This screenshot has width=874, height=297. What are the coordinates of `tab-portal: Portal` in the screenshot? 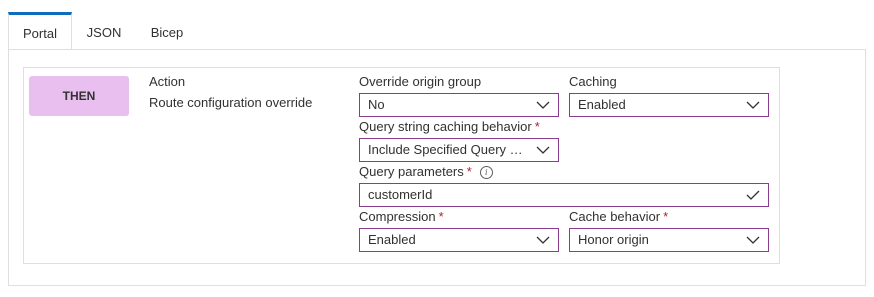 It's located at (40, 30).